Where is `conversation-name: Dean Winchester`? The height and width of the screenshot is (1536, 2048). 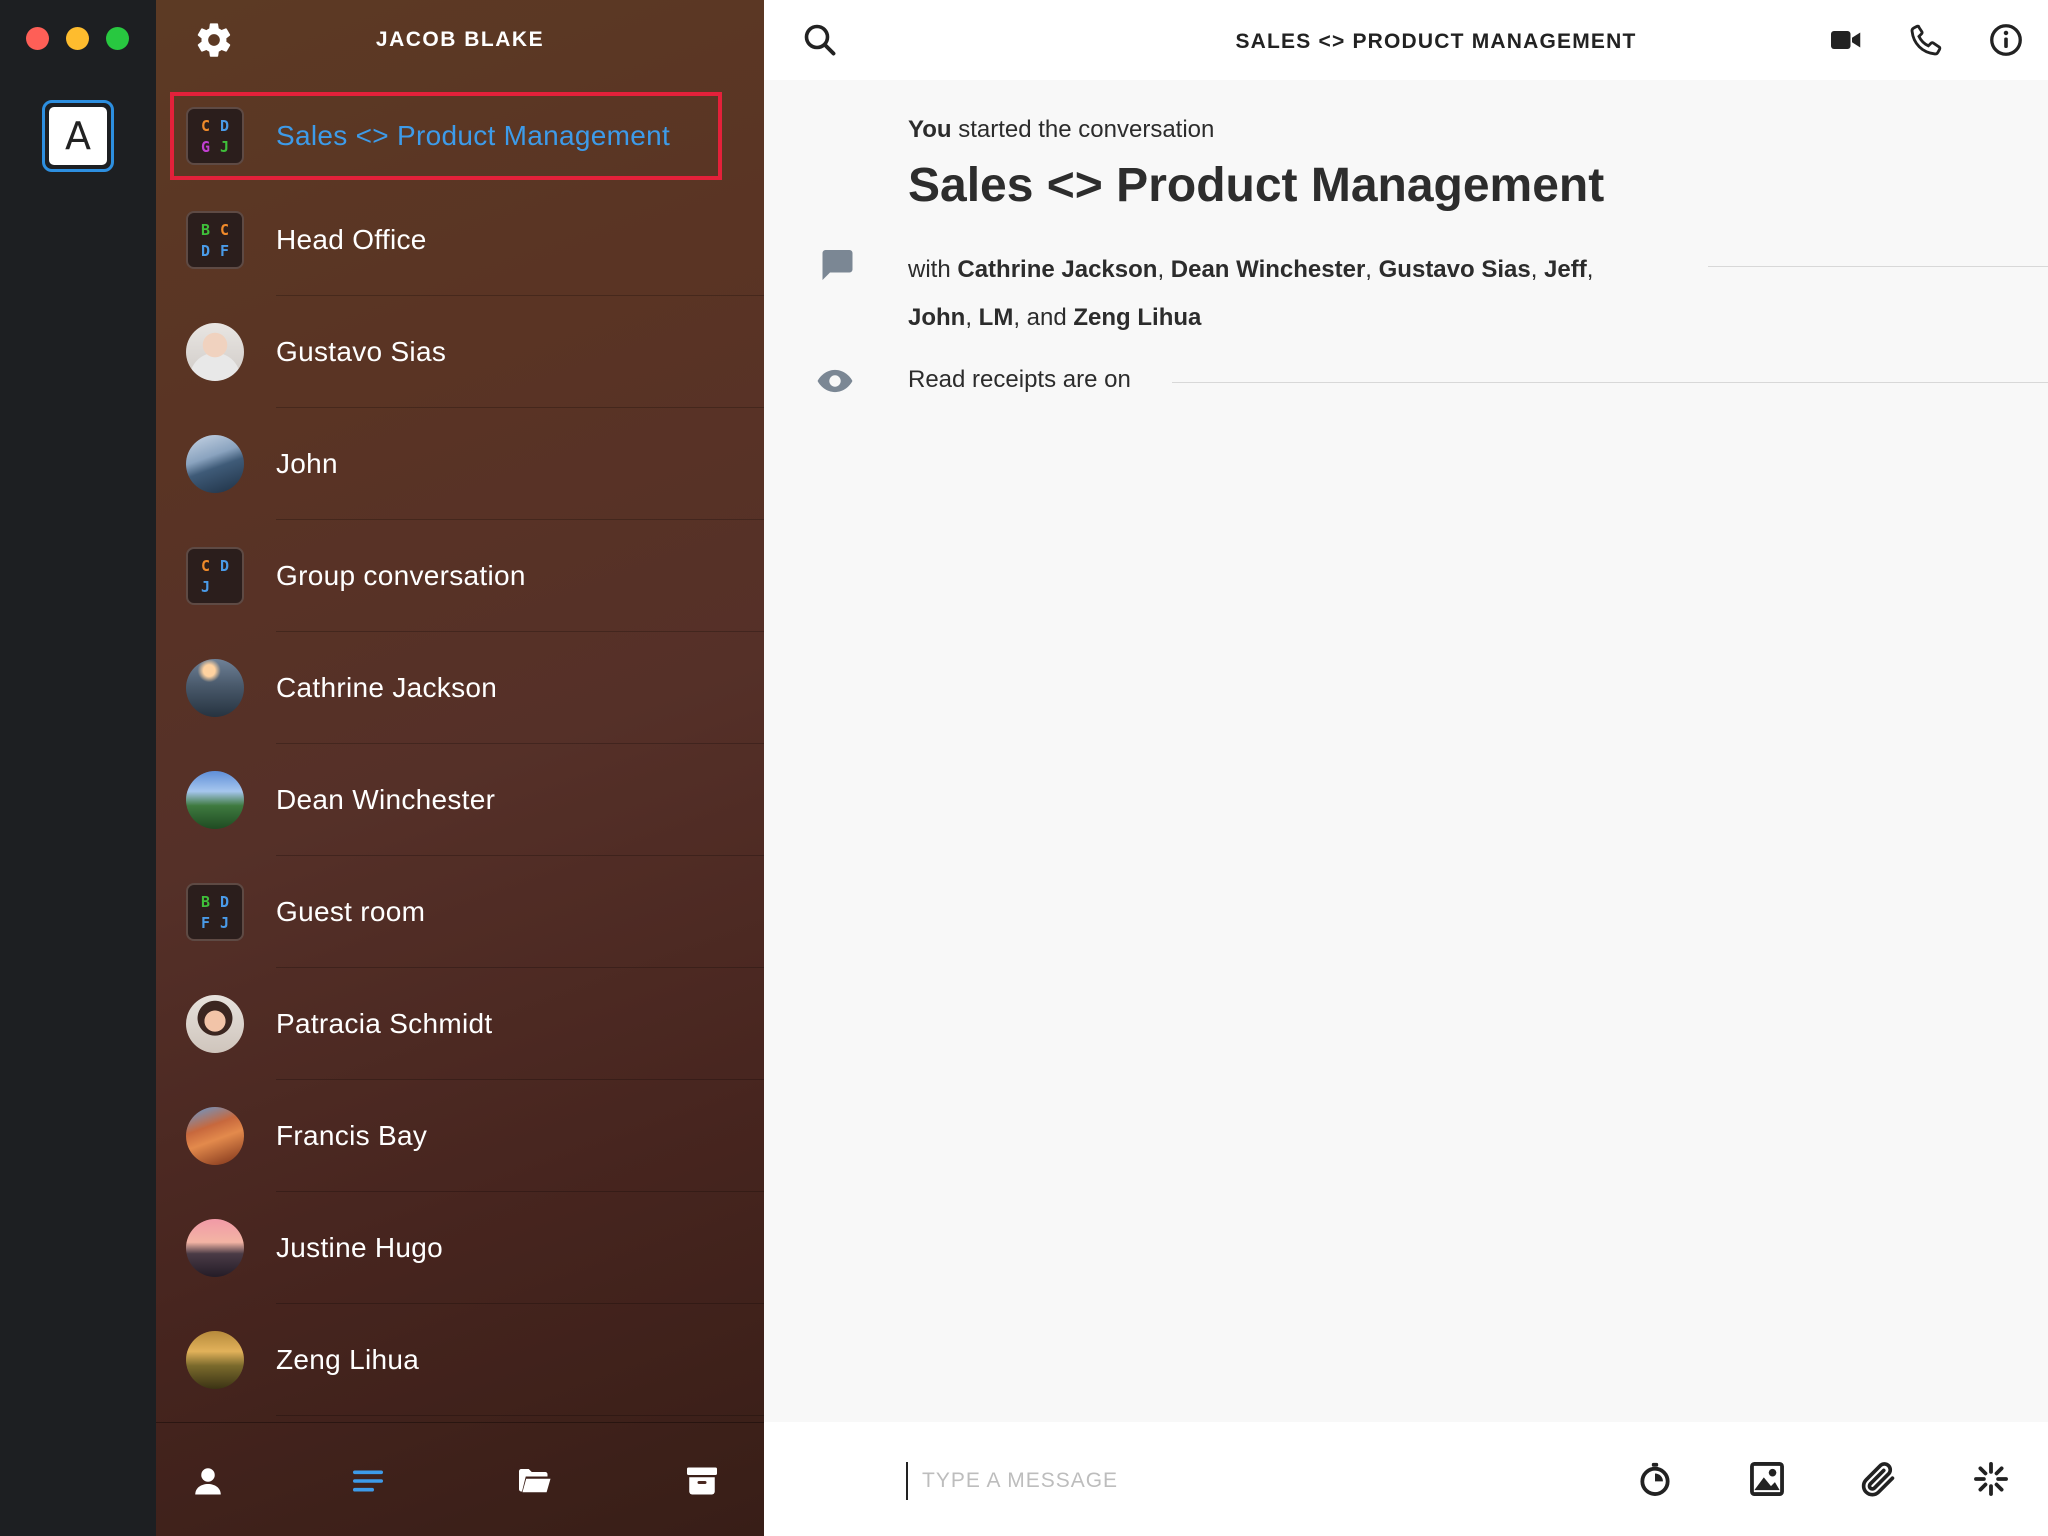
conversation-name: Dean Winchester is located at coordinates (386, 799).